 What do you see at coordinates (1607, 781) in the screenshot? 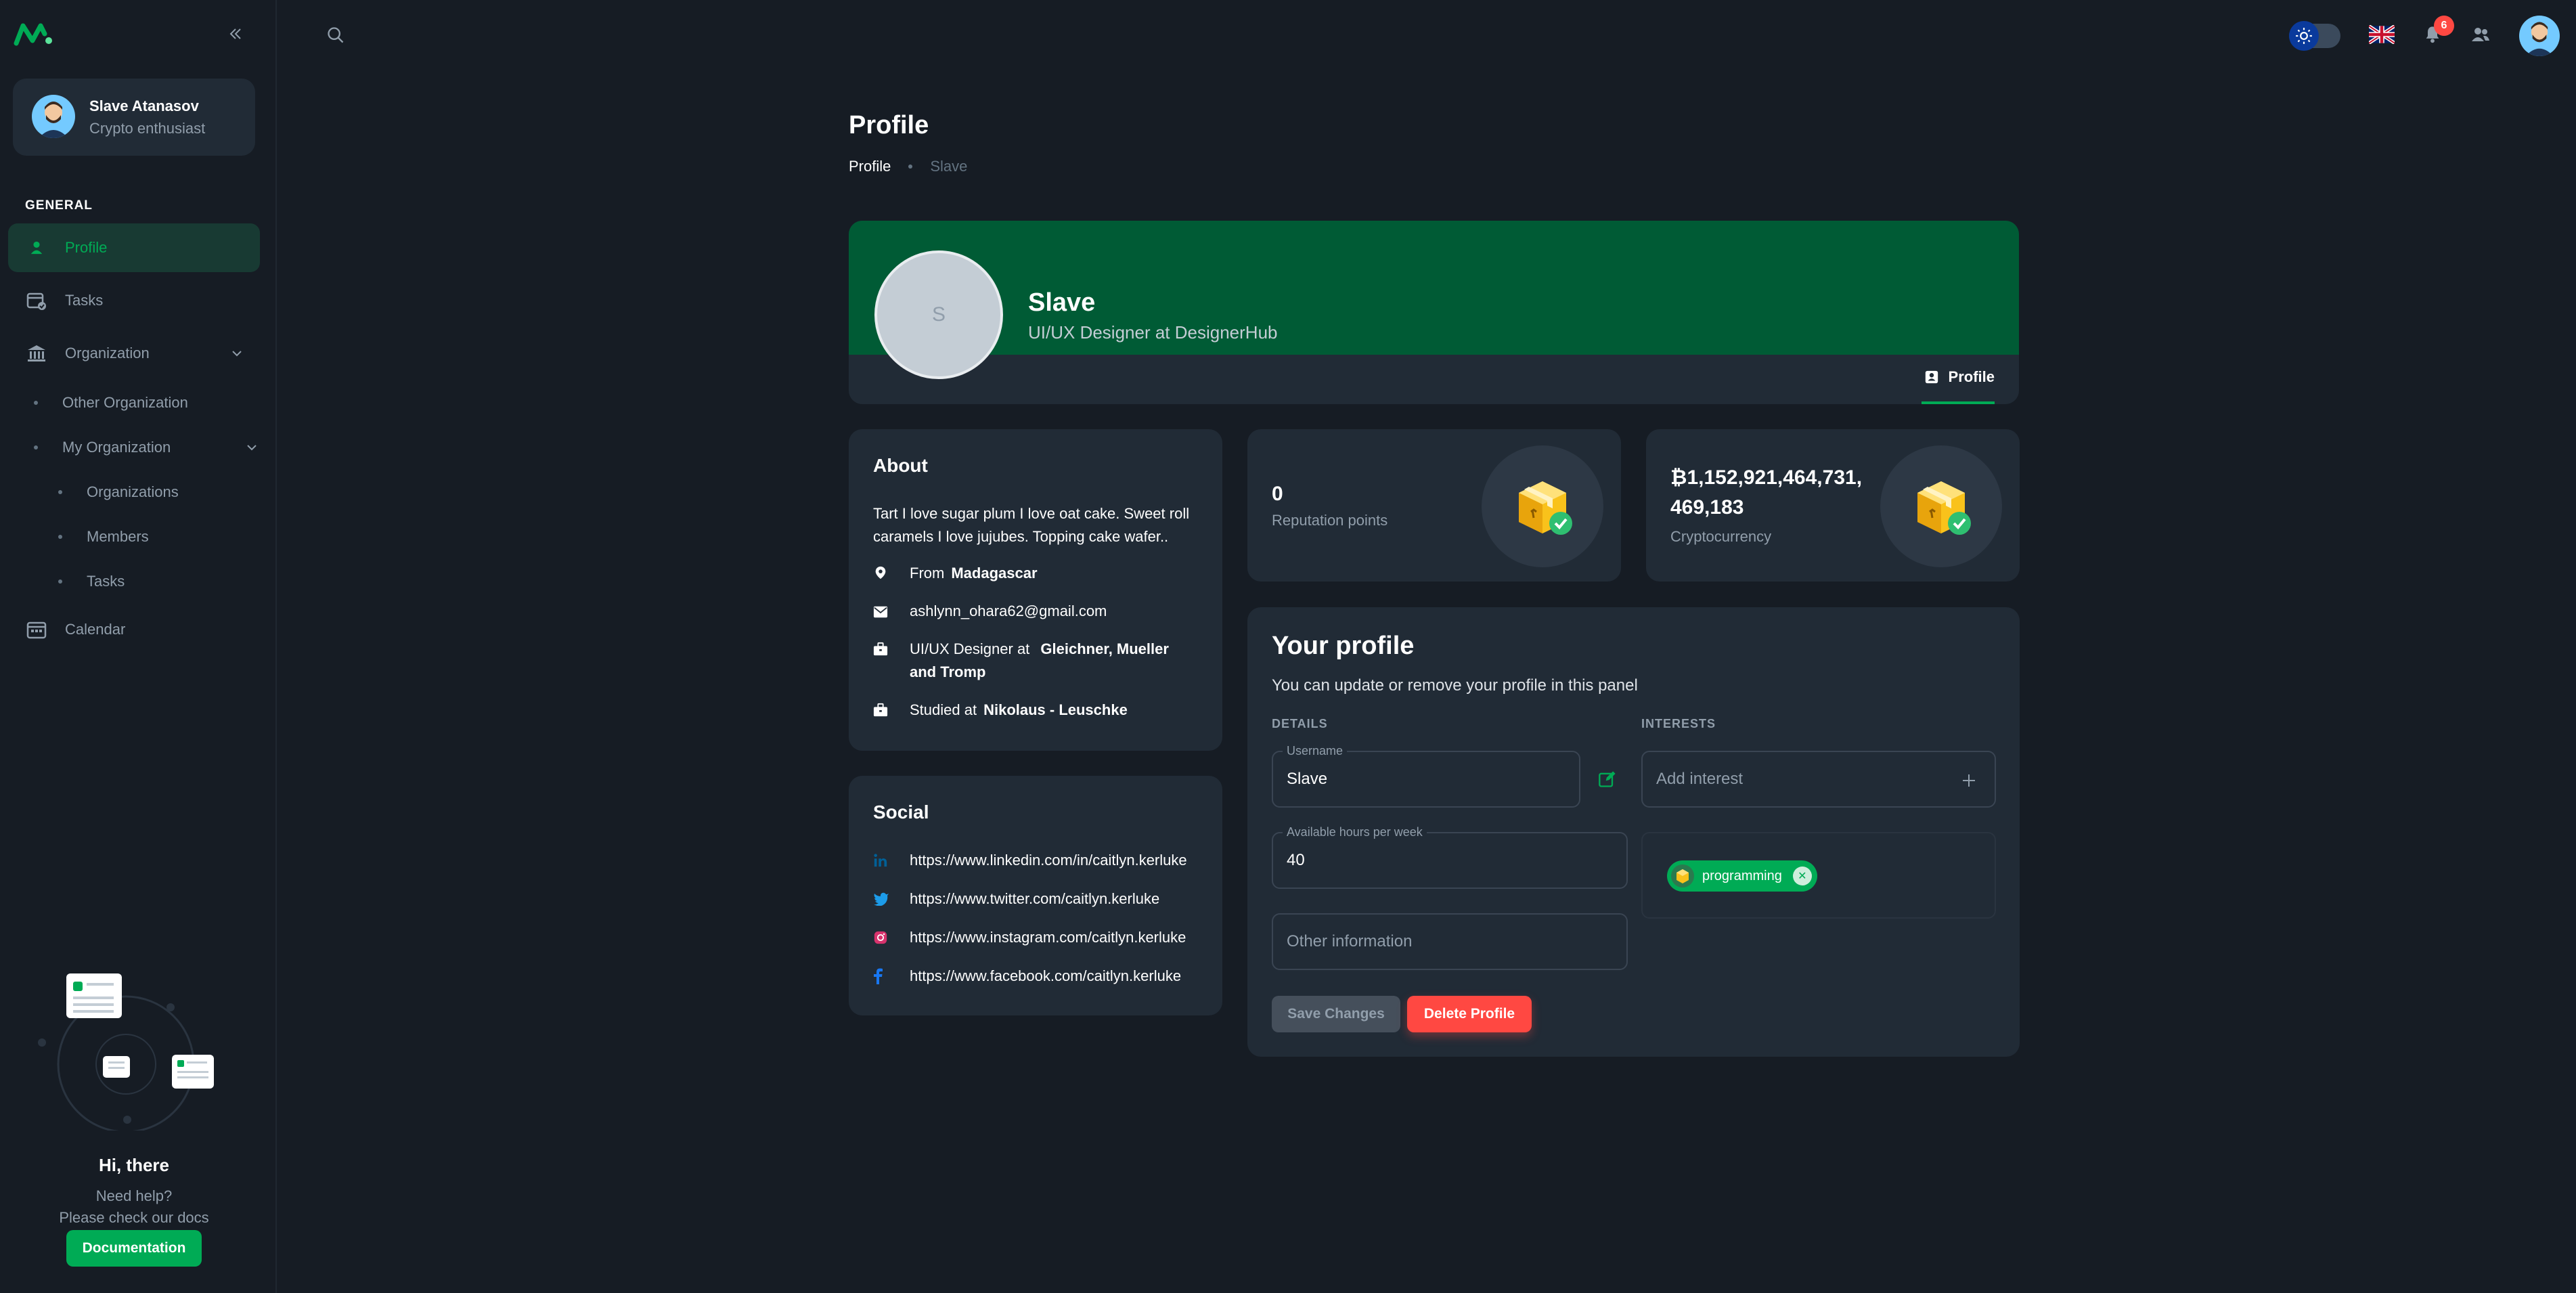
I see `edit-icon` at bounding box center [1607, 781].